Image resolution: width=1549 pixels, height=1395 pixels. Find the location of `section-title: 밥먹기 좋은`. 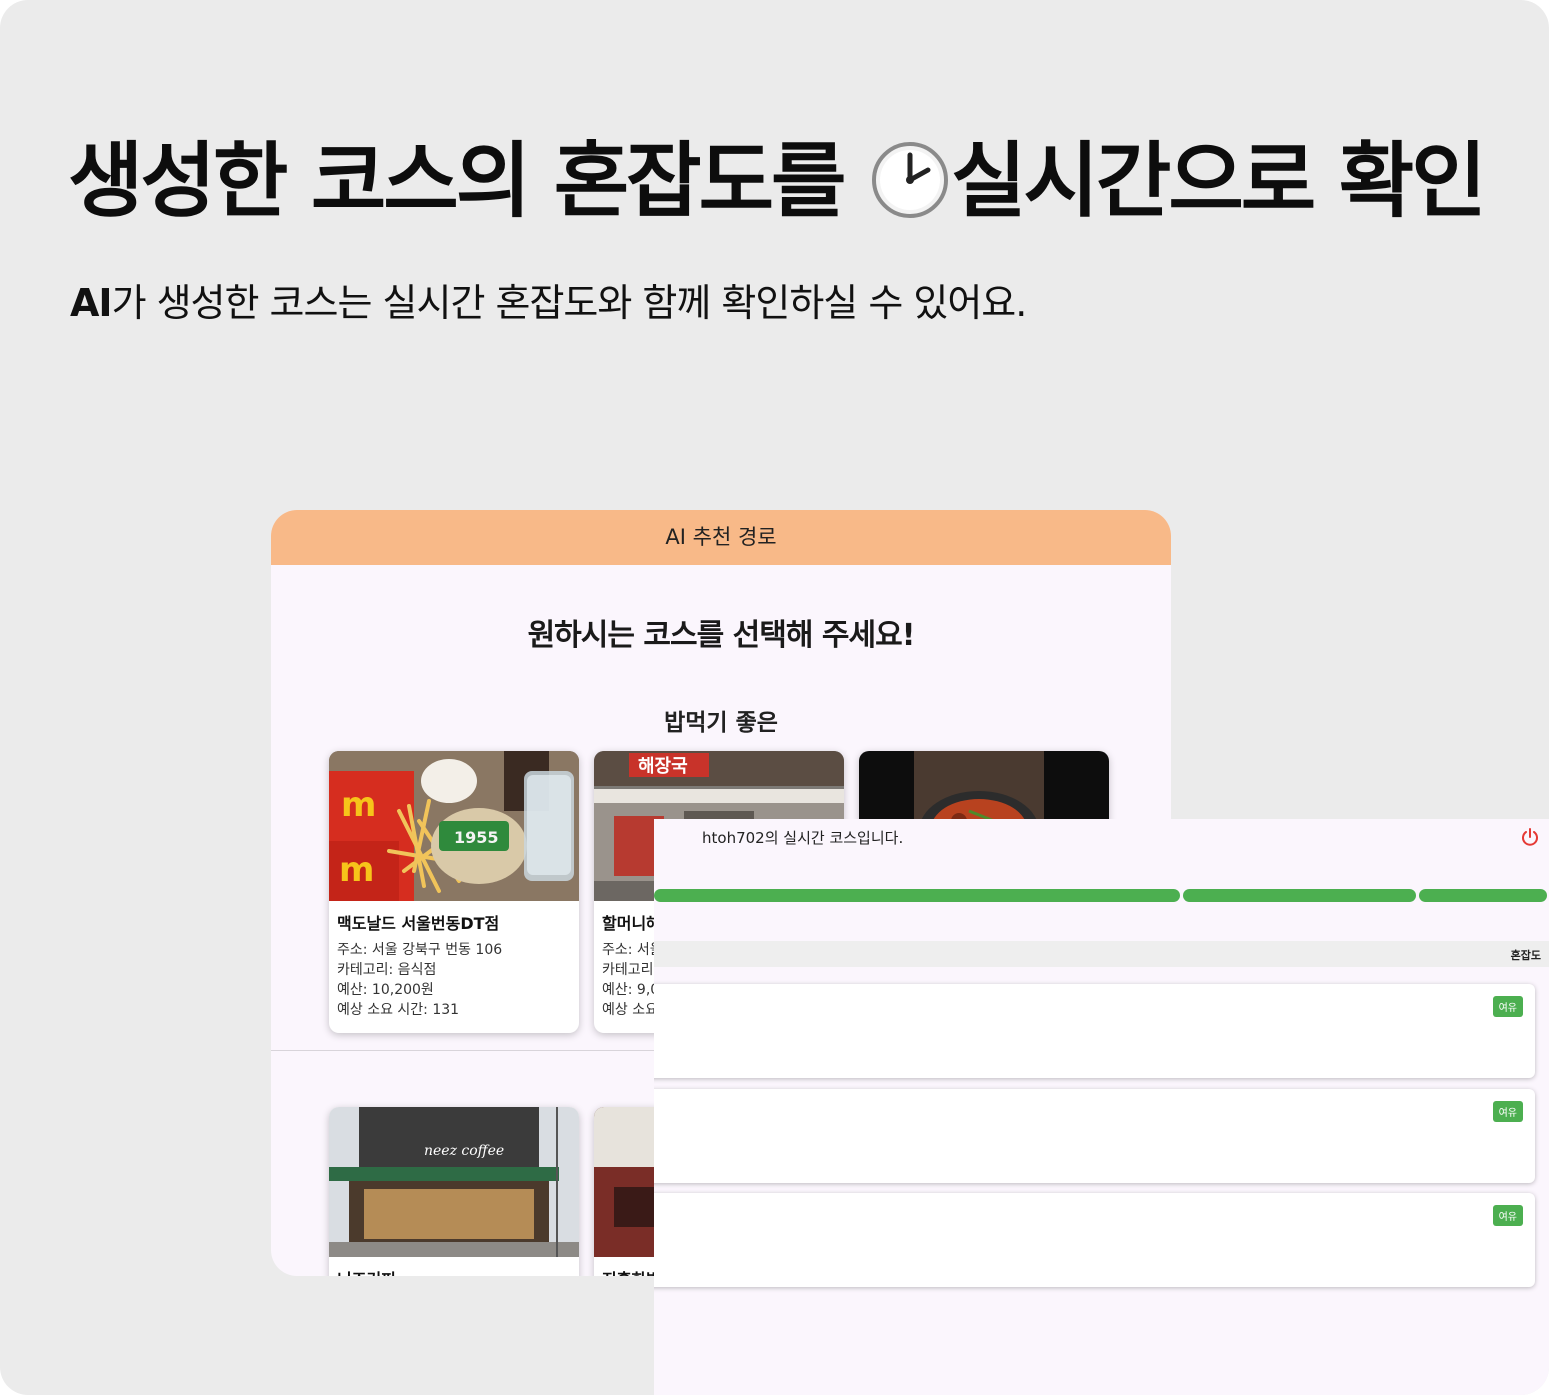

section-title: 밥먹기 좋은 is located at coordinates (721, 723).